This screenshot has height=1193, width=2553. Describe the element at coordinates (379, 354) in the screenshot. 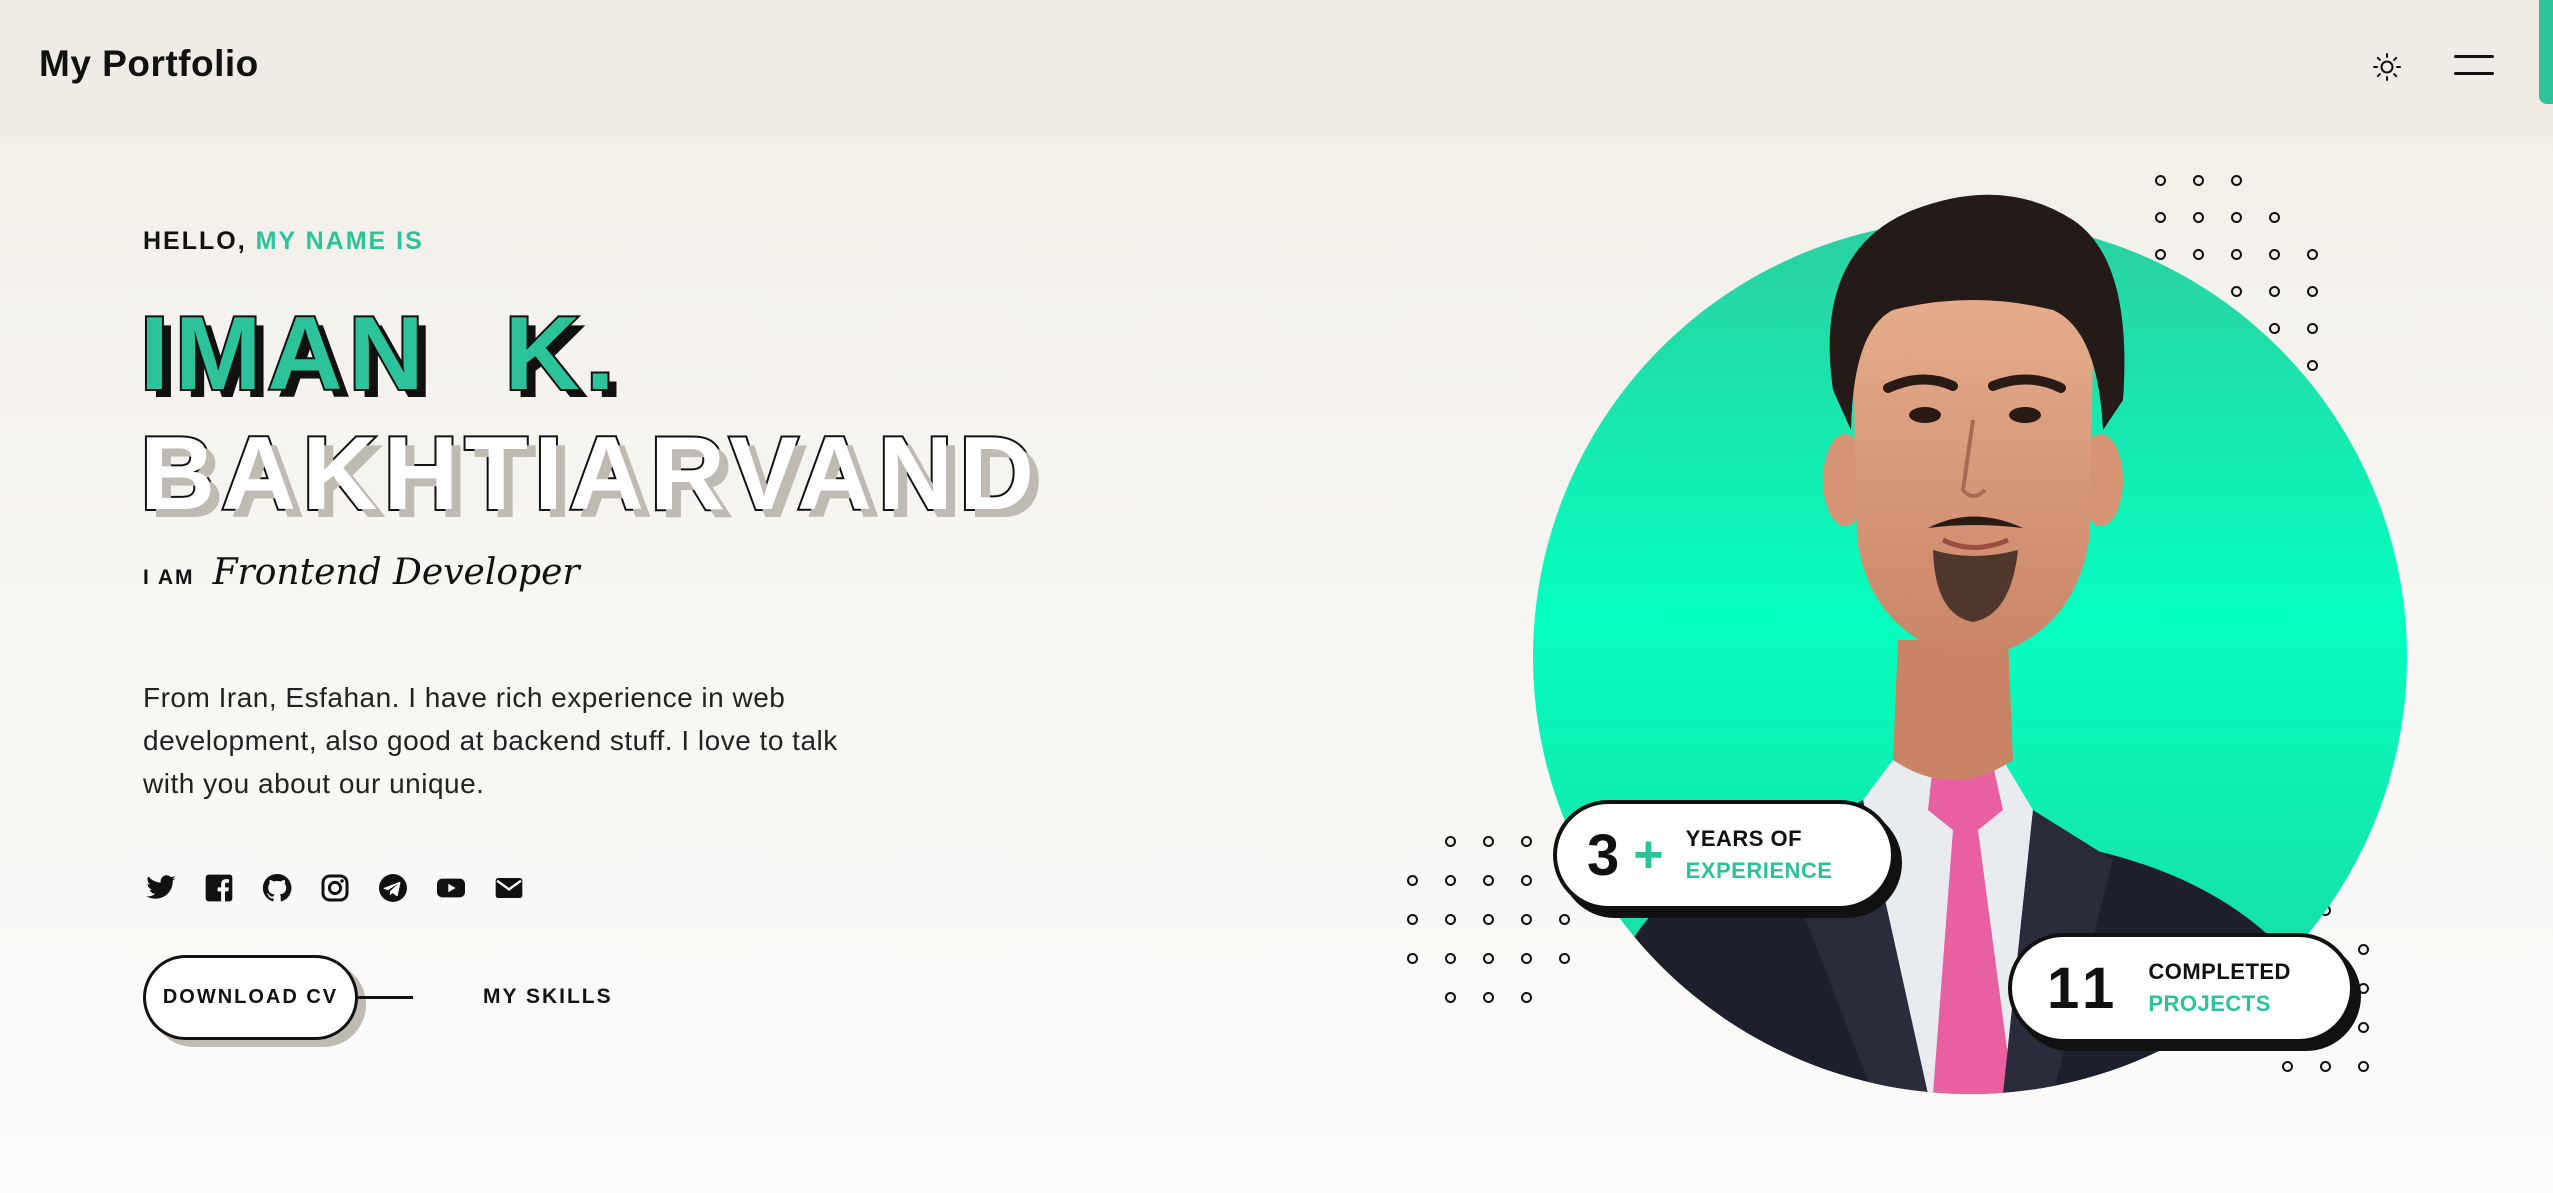

I see `name-first-line: IMAN K.` at that location.